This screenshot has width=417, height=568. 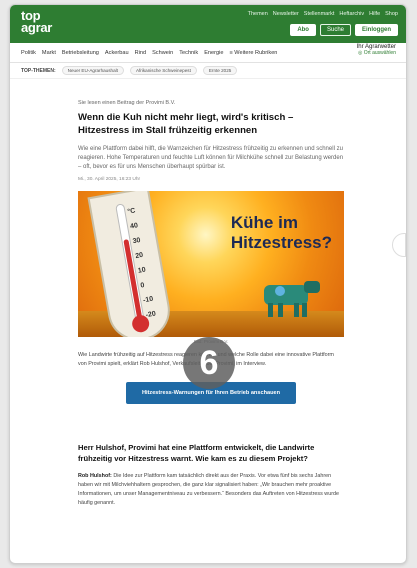 What do you see at coordinates (335, 30) in the screenshot?
I see `search-button: Suche` at bounding box center [335, 30].